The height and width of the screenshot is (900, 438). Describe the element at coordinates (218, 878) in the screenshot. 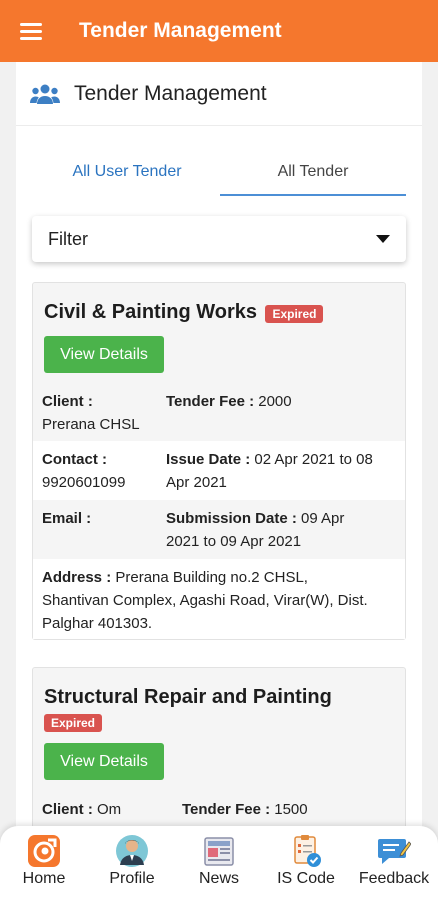

I see `nav-label: News` at that location.